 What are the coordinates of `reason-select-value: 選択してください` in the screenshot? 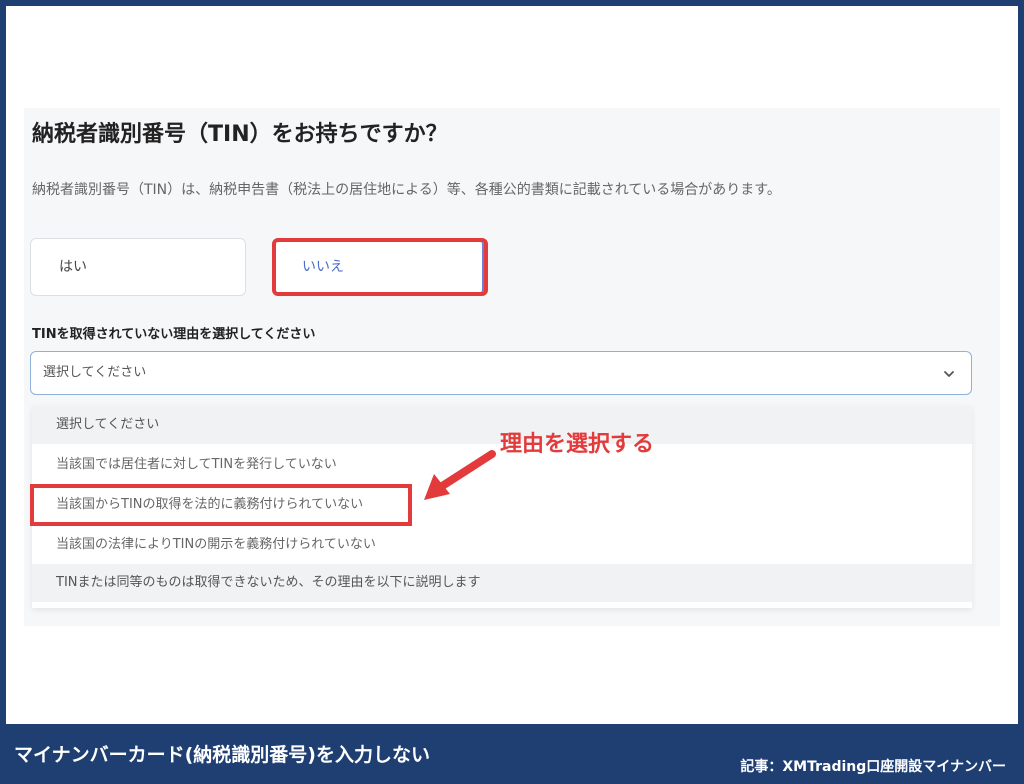 It's located at (95, 372).